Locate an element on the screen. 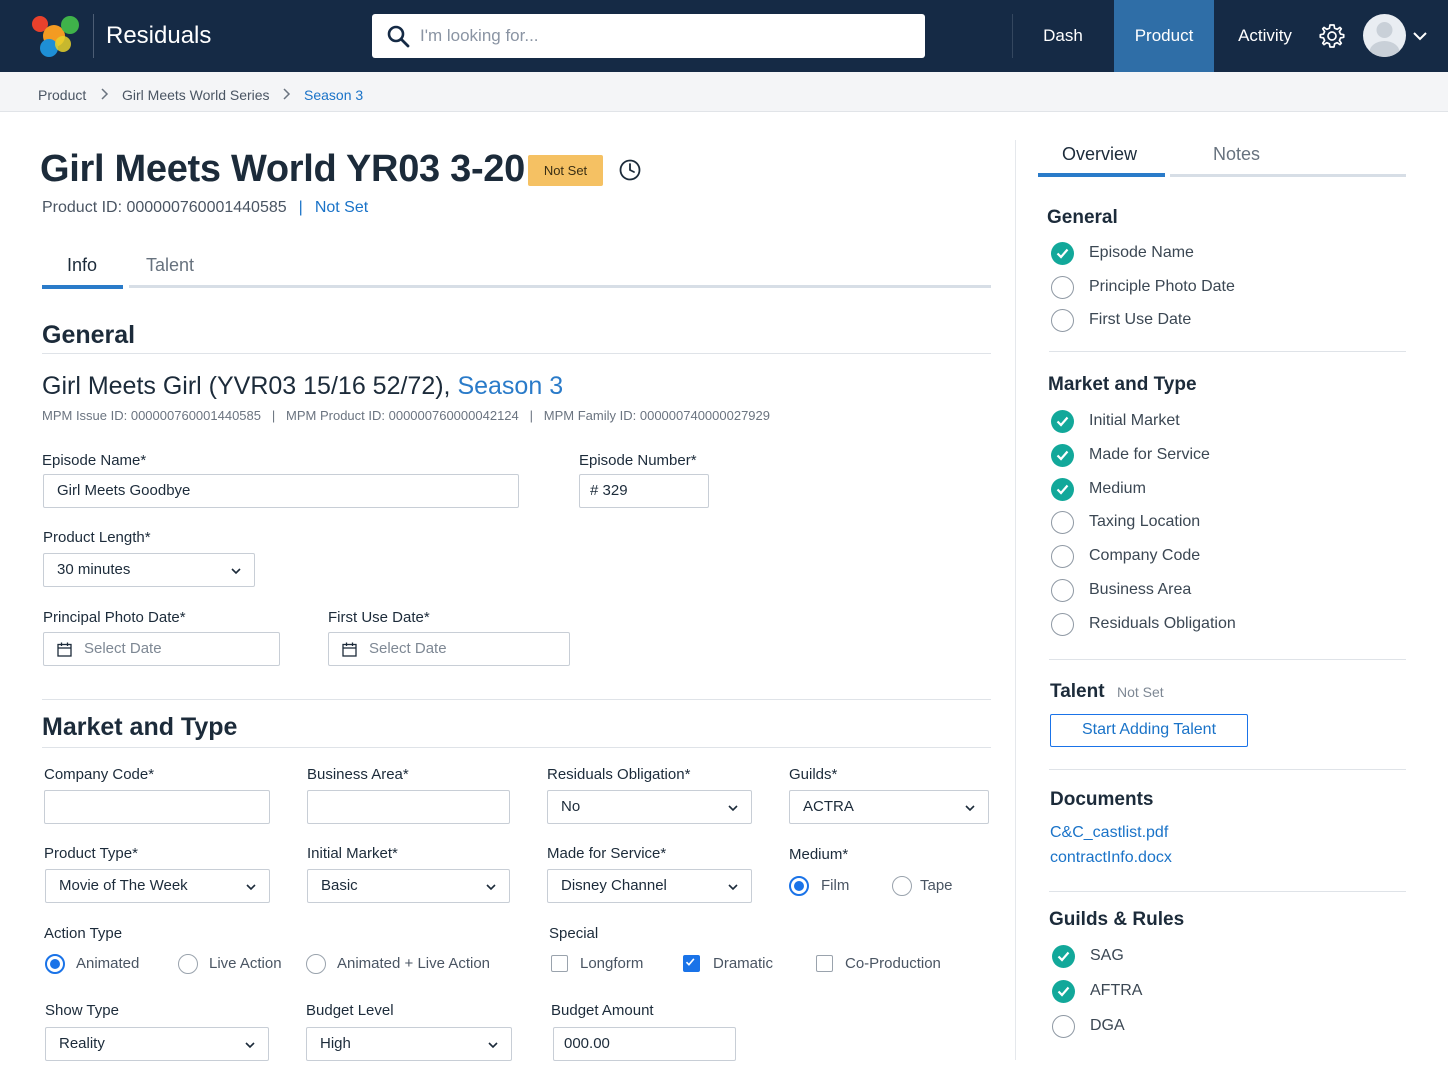  checklist-item-label: SAG is located at coordinates (1107, 955).